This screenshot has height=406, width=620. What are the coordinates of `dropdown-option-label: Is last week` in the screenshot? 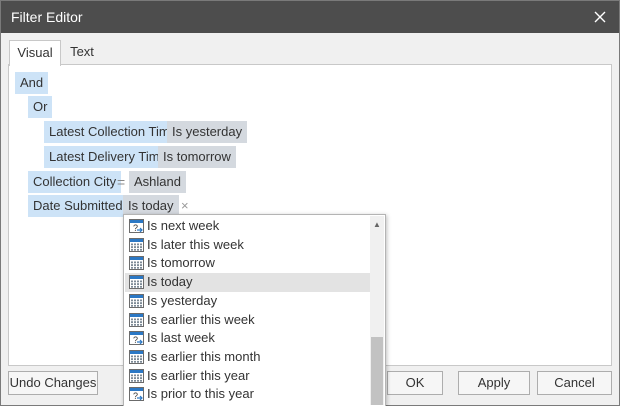 It's located at (181, 338).